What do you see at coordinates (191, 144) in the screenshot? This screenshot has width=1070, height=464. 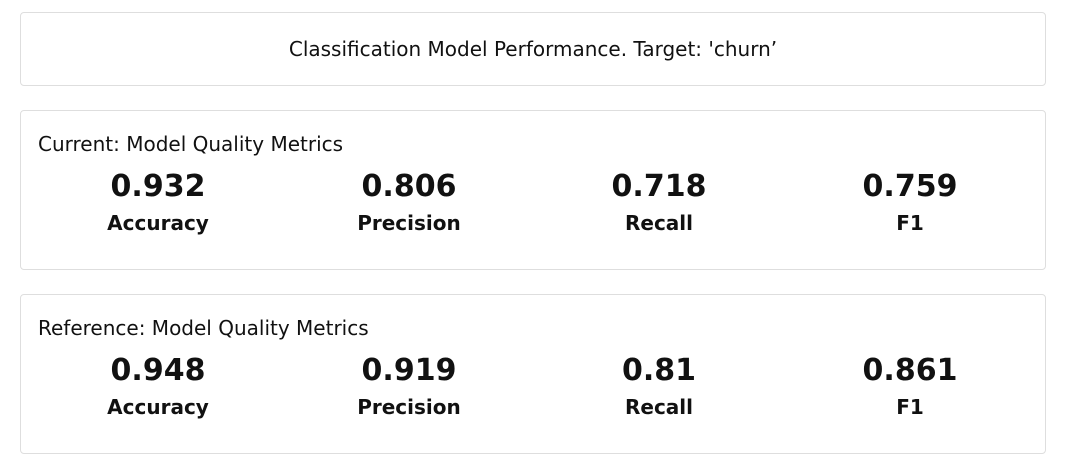 I see `current-metrics-heading: Current: Model Quality Metrics` at bounding box center [191, 144].